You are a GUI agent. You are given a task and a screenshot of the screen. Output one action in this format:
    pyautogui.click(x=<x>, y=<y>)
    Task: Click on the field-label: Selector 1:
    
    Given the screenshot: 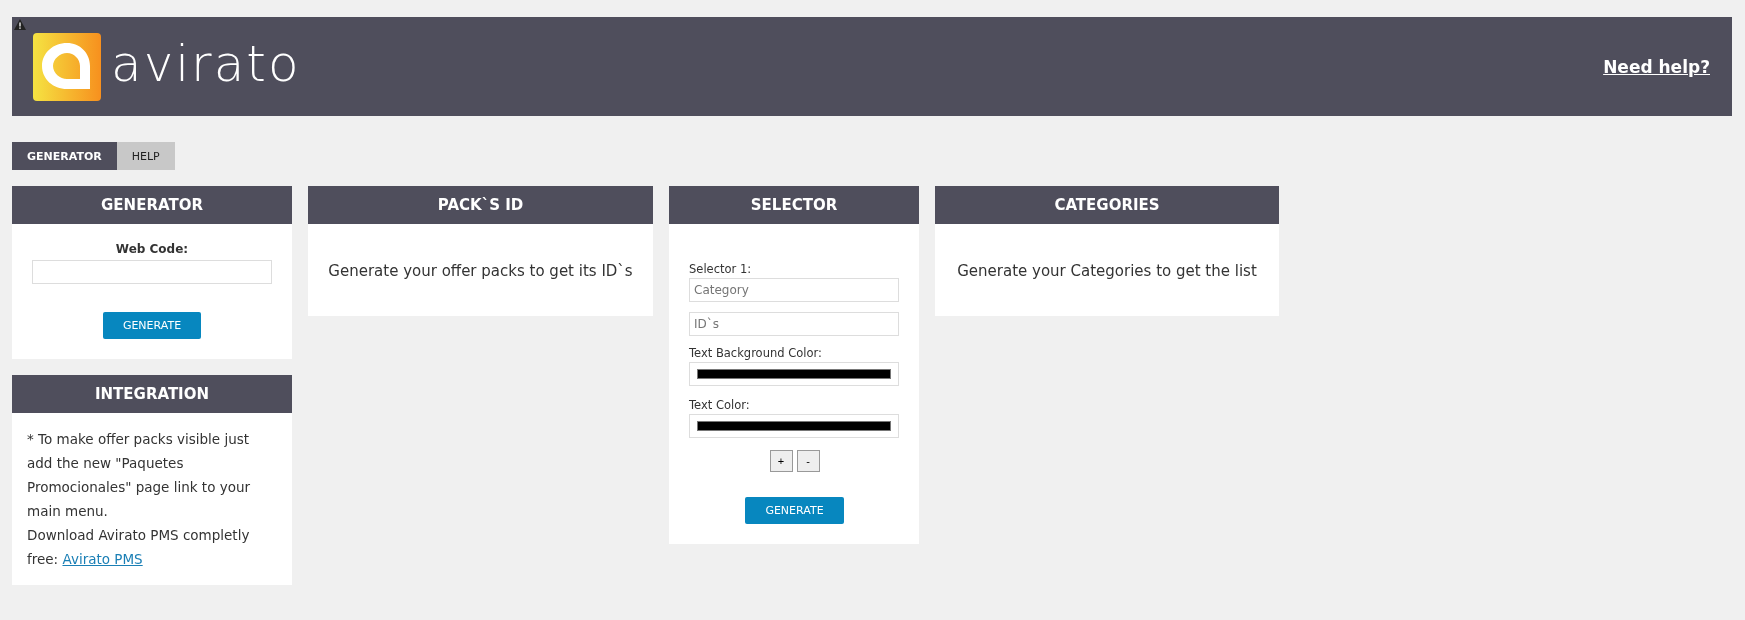 What is the action you would take?
    pyautogui.click(x=721, y=269)
    